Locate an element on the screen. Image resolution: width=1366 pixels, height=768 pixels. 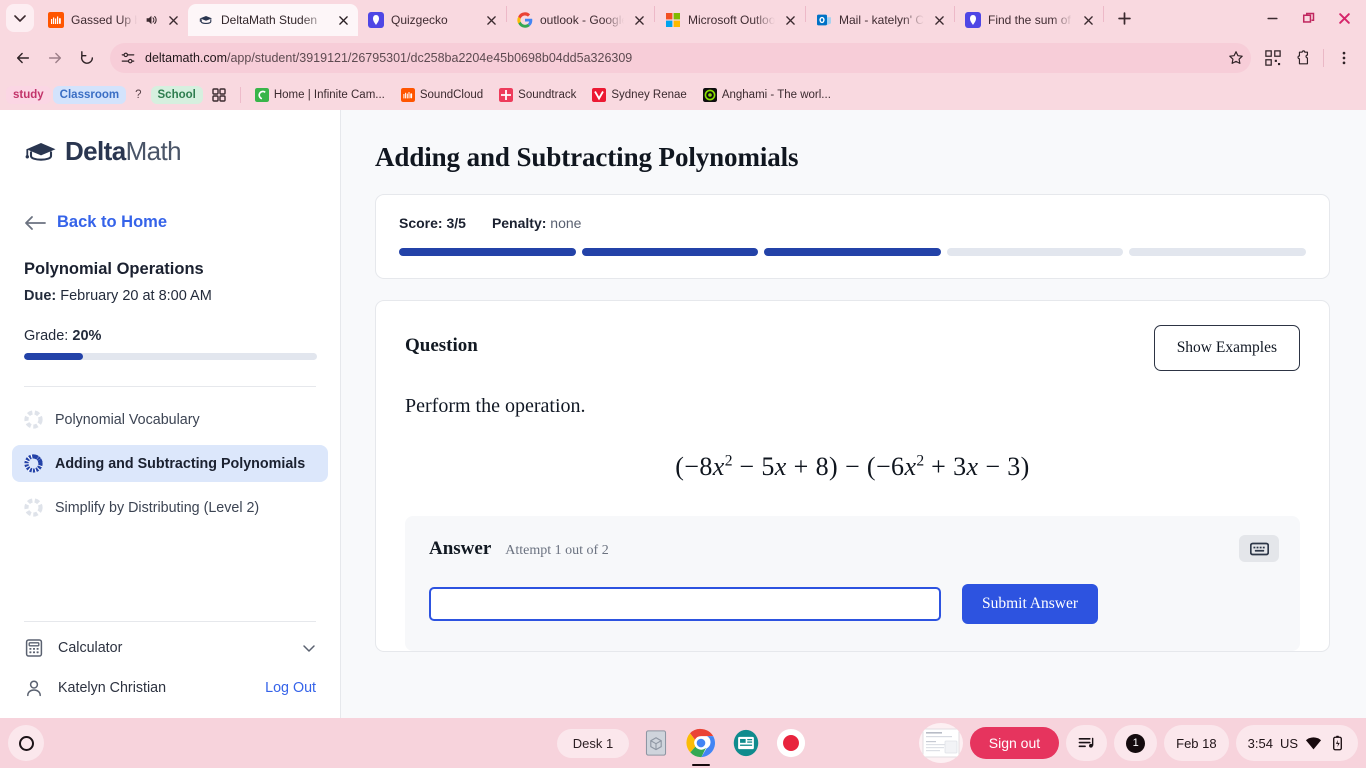
topic-label: Polynomial Vocabulary is located at coordinates (127, 419).